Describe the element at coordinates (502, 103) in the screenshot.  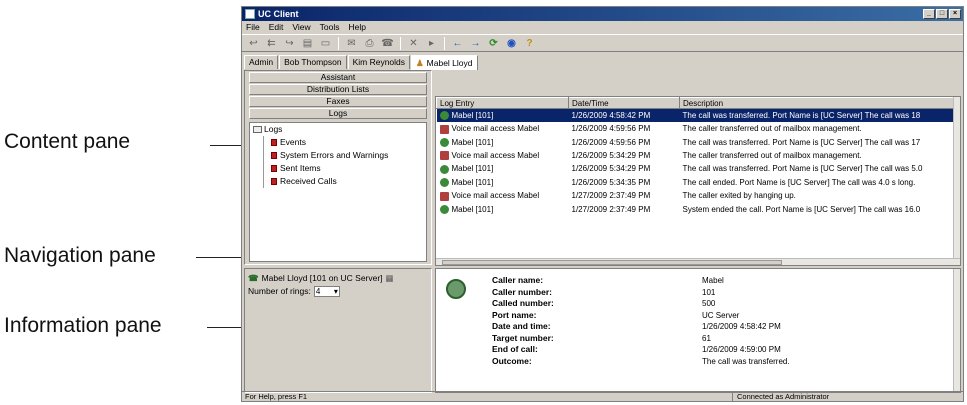
I see `column-header-log-entry: Log Entry` at that location.